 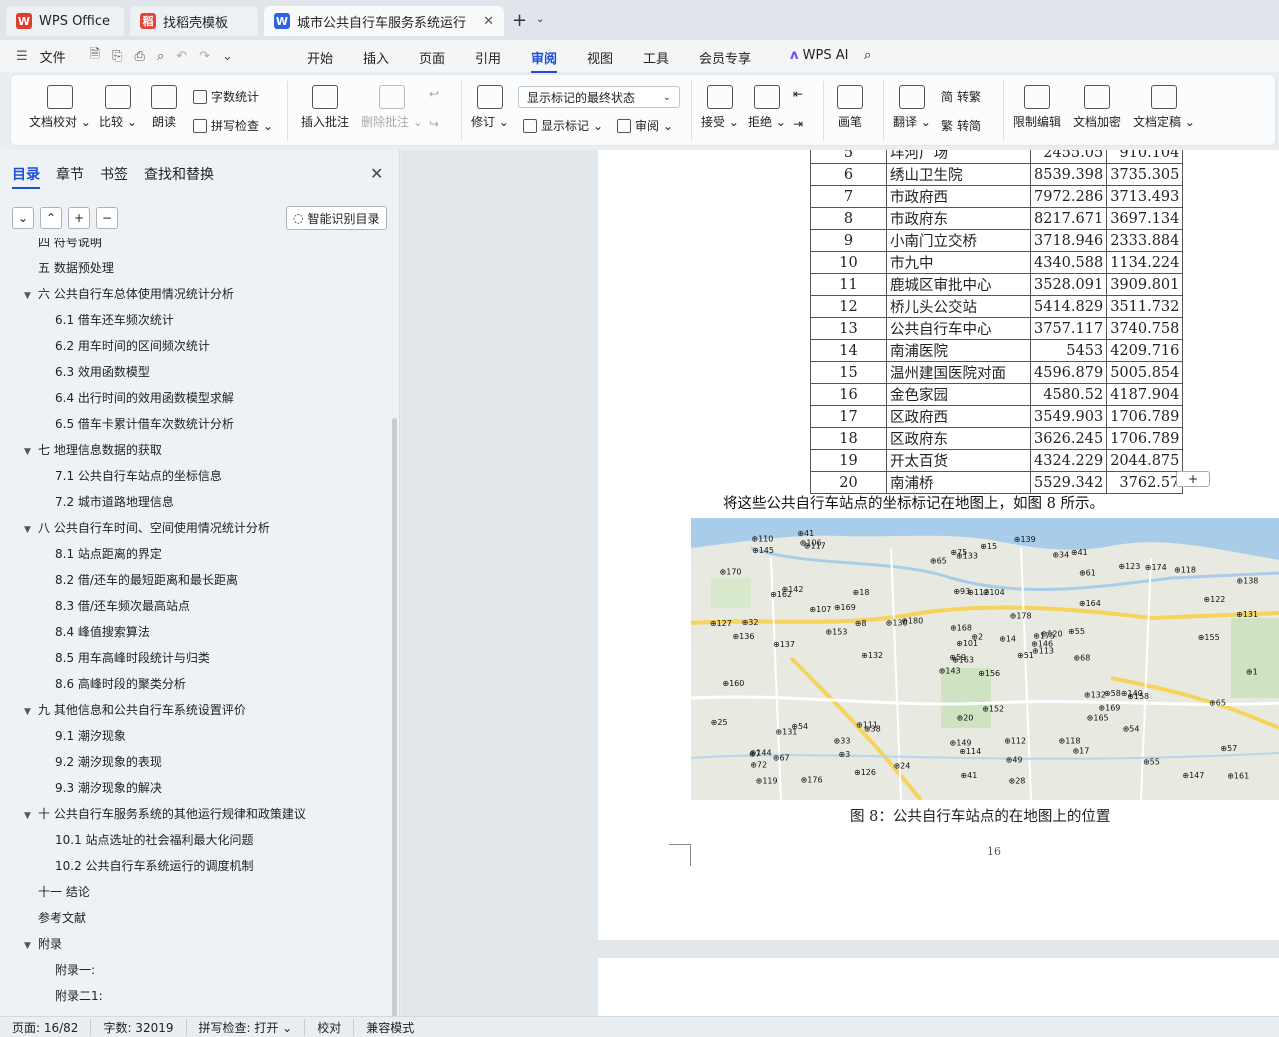 What do you see at coordinates (60, 107) in the screenshot?
I see `doc-proof-button: 文档校对 ⌄` at bounding box center [60, 107].